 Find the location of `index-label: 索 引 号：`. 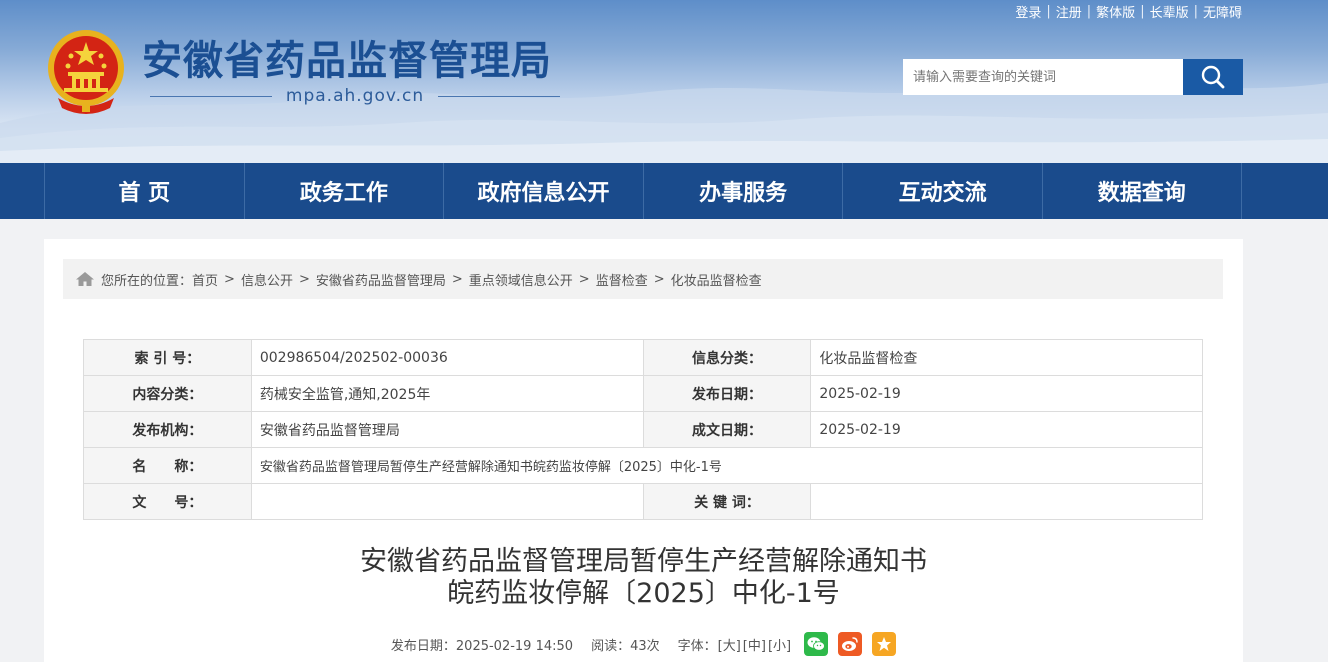

index-label: 索 引 号： is located at coordinates (167, 357).